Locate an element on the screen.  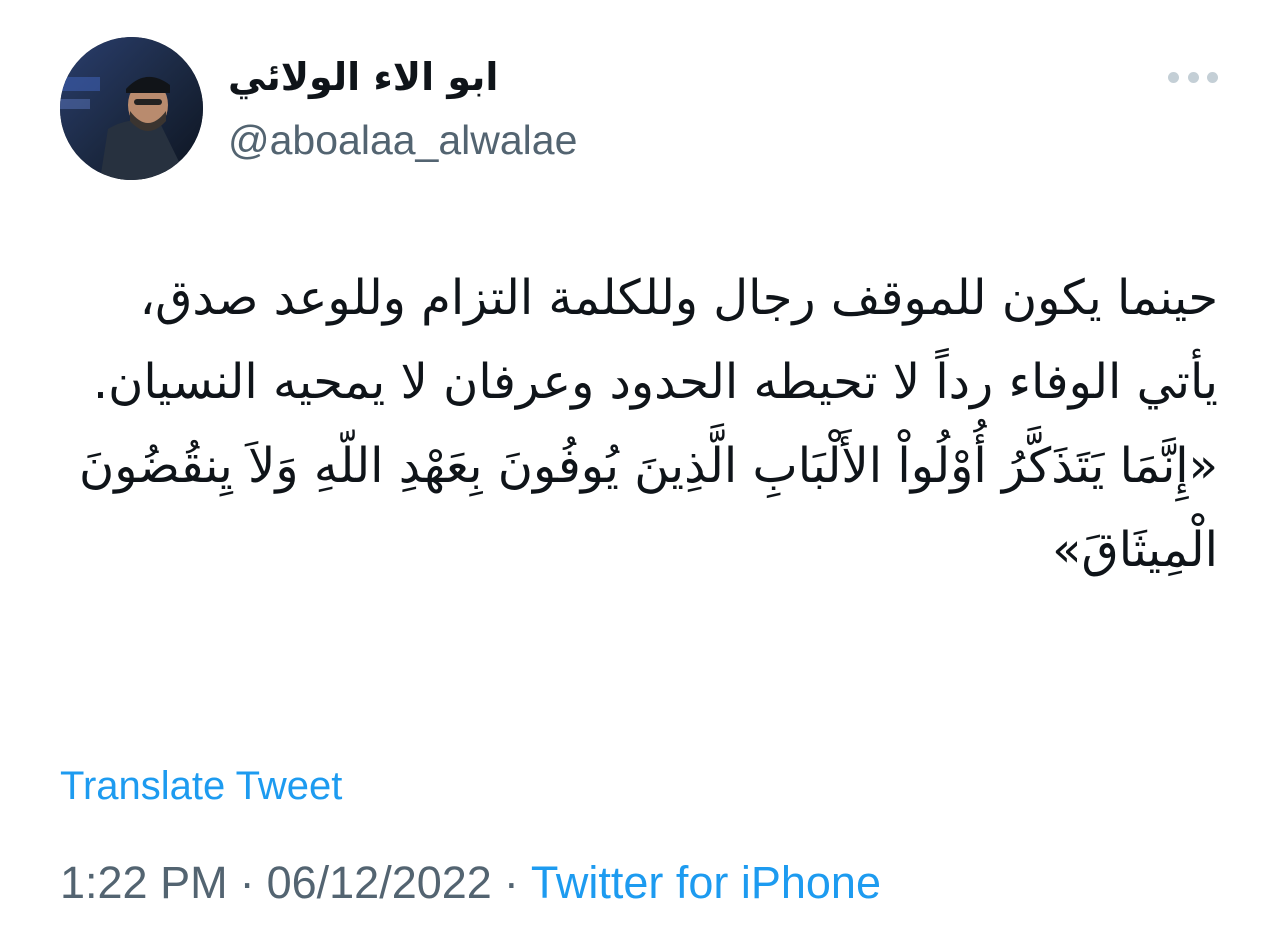
translate-tweet-link: Translate Tweet is located at coordinates (201, 786).